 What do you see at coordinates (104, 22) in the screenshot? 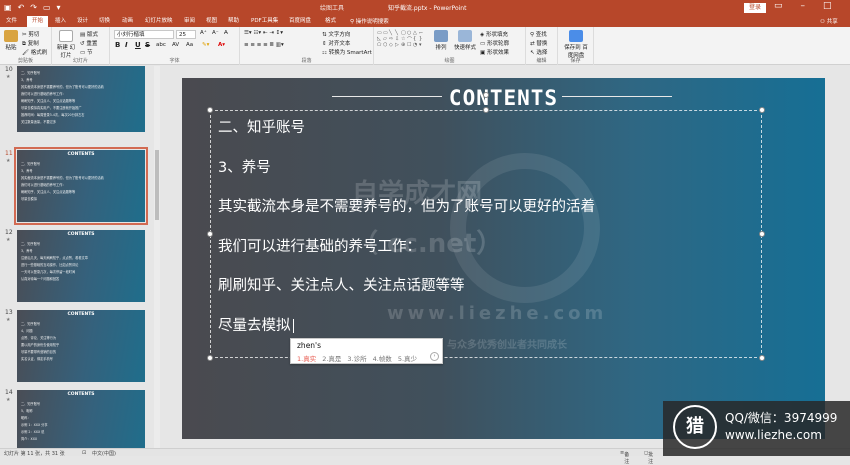
I see `tab-transitions: 切换` at bounding box center [104, 22].